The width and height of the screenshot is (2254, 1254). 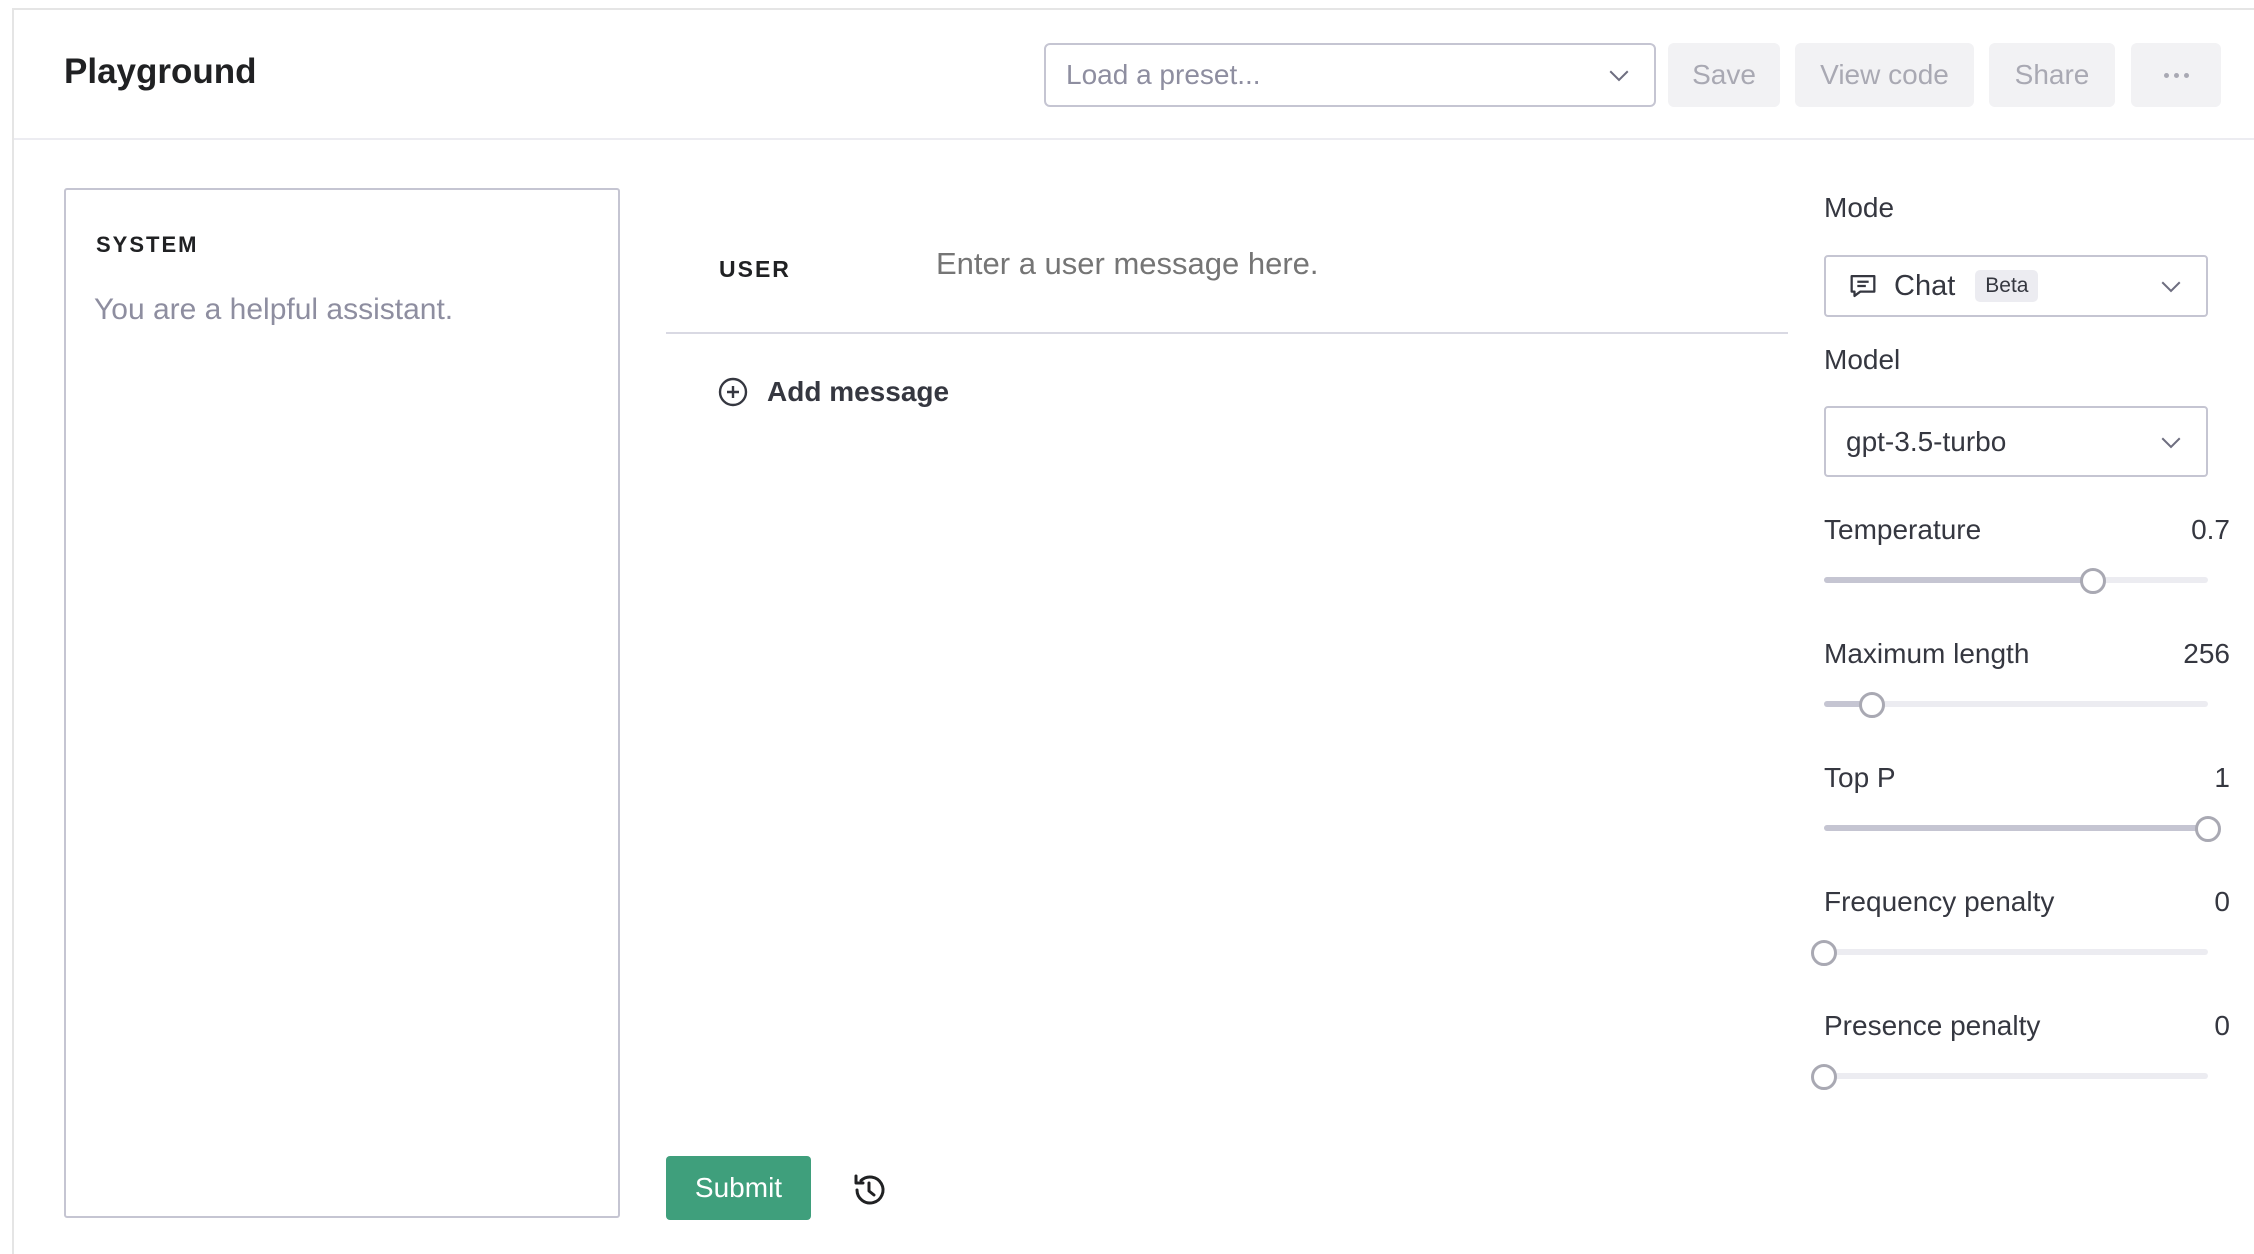 I want to click on history-button, so click(x=869, y=1190).